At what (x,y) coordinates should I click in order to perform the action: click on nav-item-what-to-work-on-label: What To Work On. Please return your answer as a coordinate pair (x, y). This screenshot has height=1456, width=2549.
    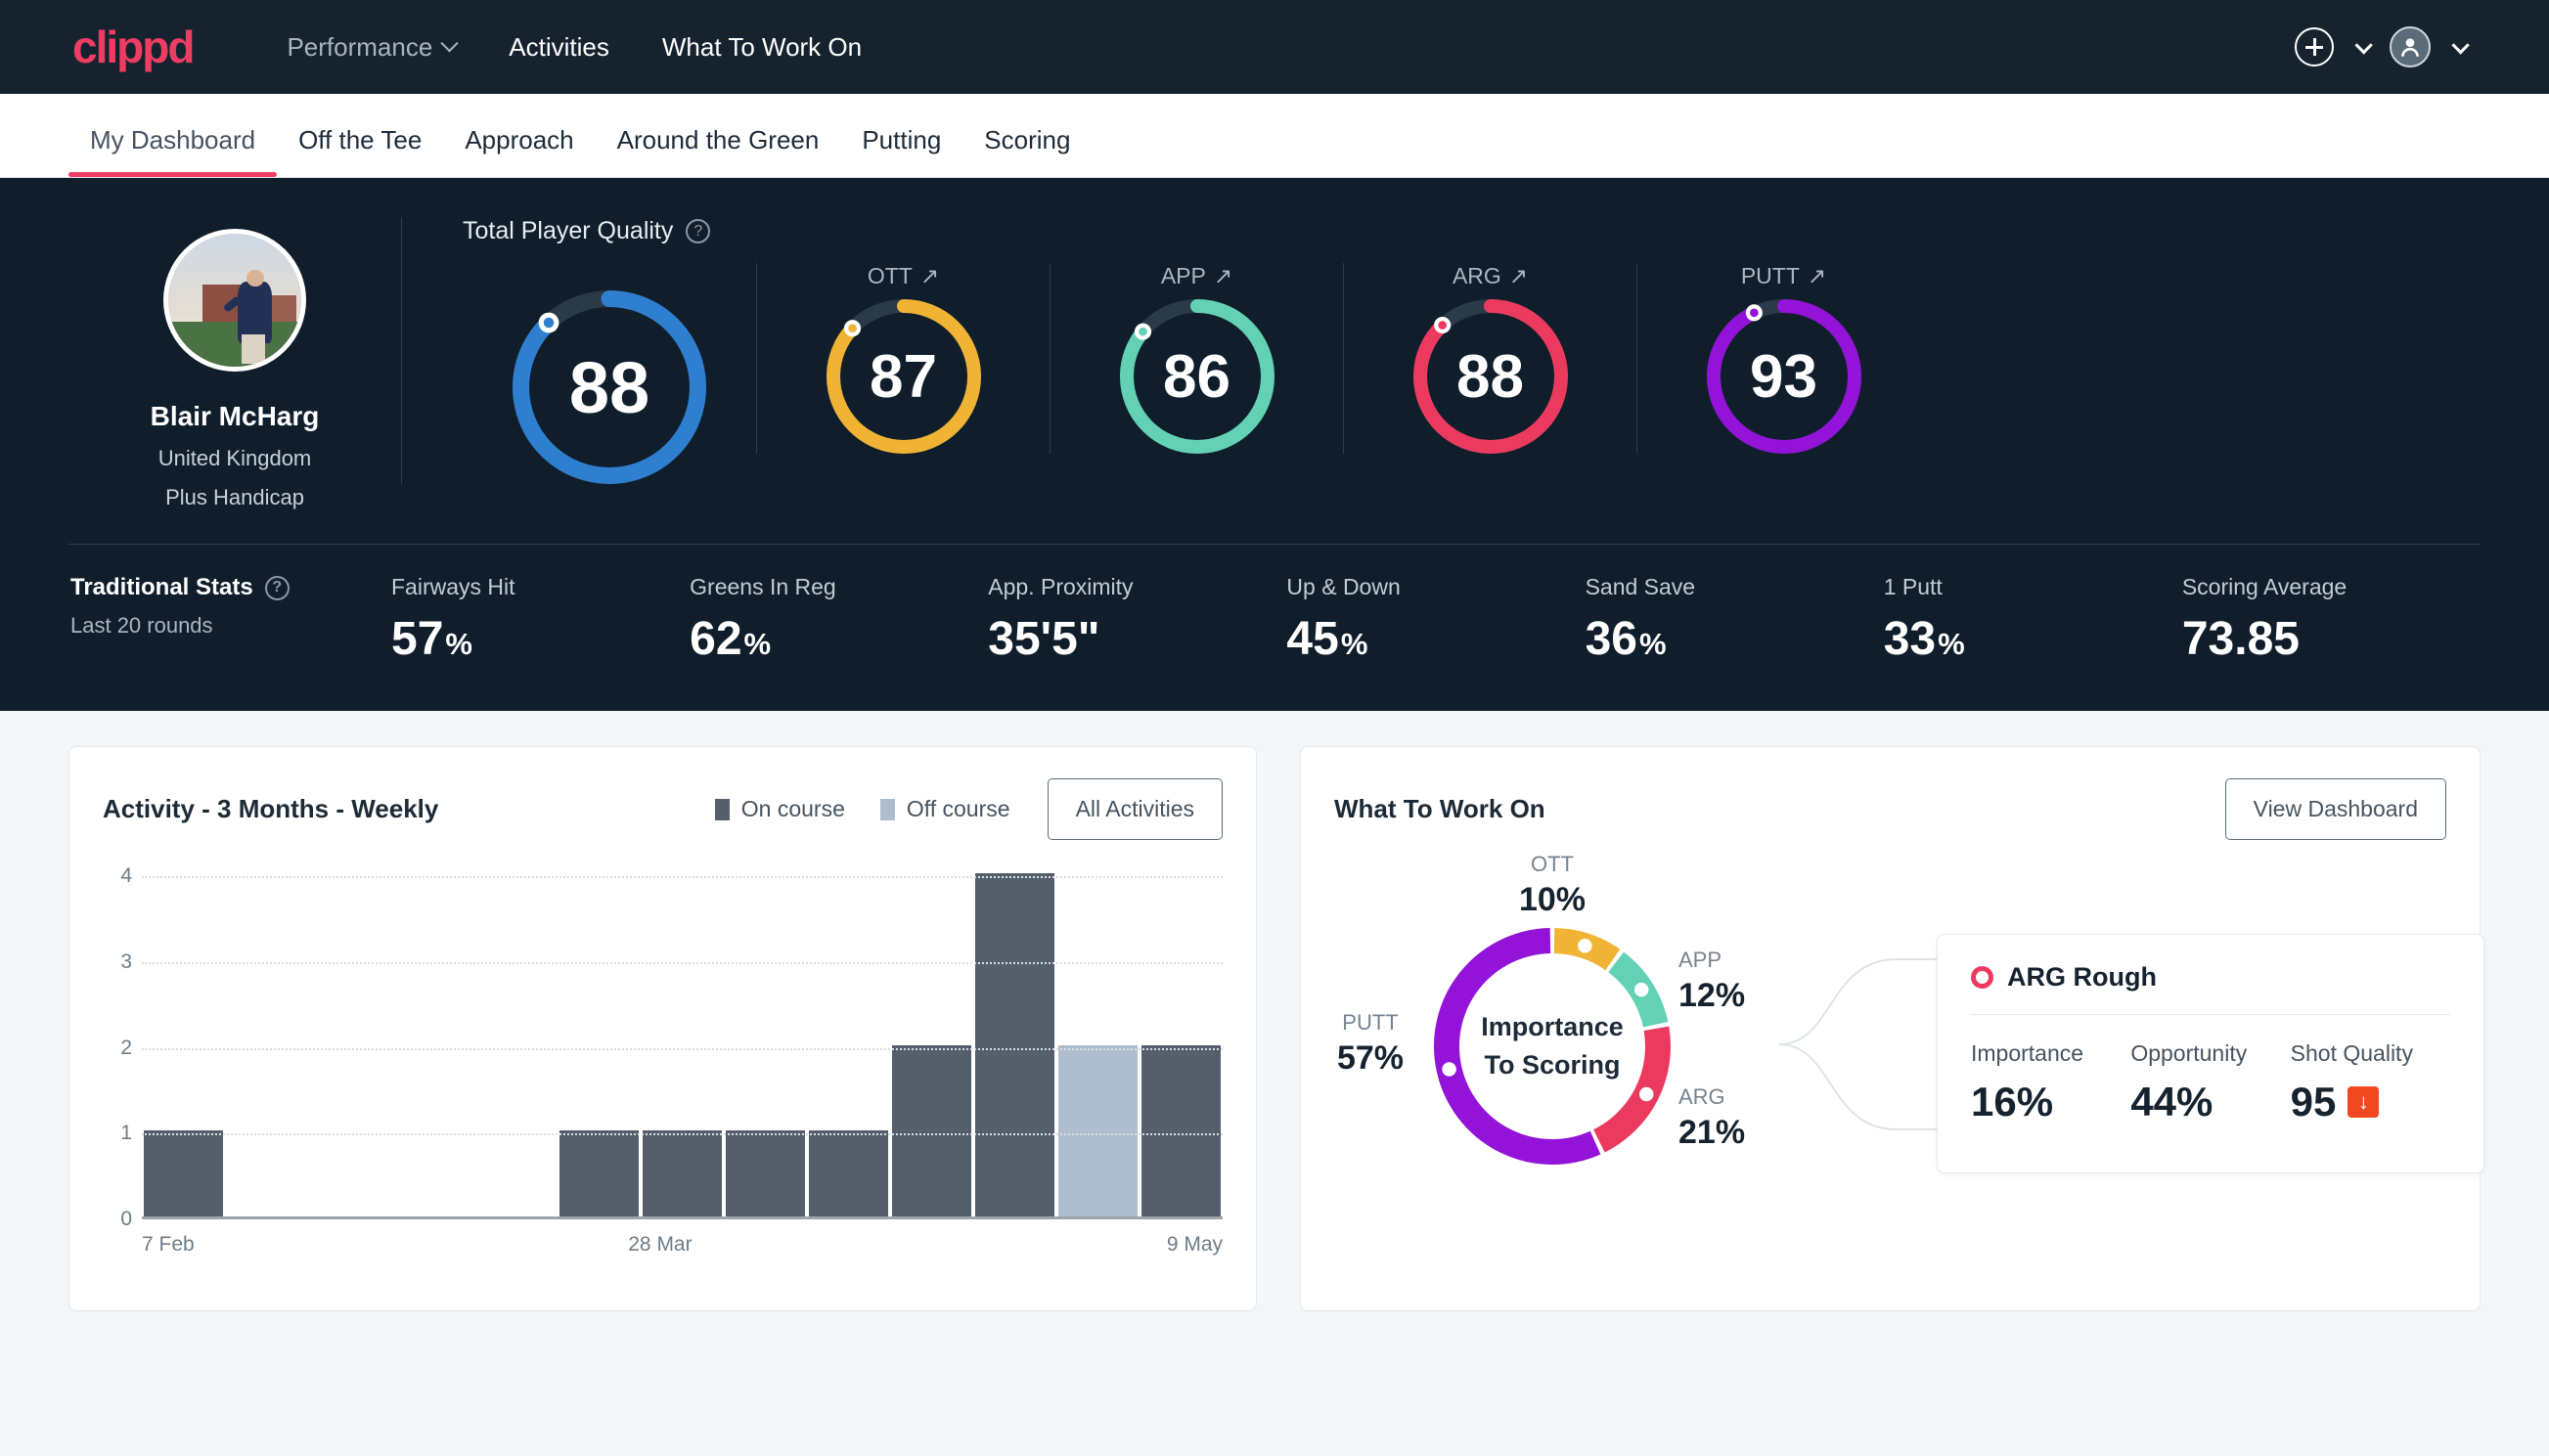
    Looking at the image, I should click on (762, 46).